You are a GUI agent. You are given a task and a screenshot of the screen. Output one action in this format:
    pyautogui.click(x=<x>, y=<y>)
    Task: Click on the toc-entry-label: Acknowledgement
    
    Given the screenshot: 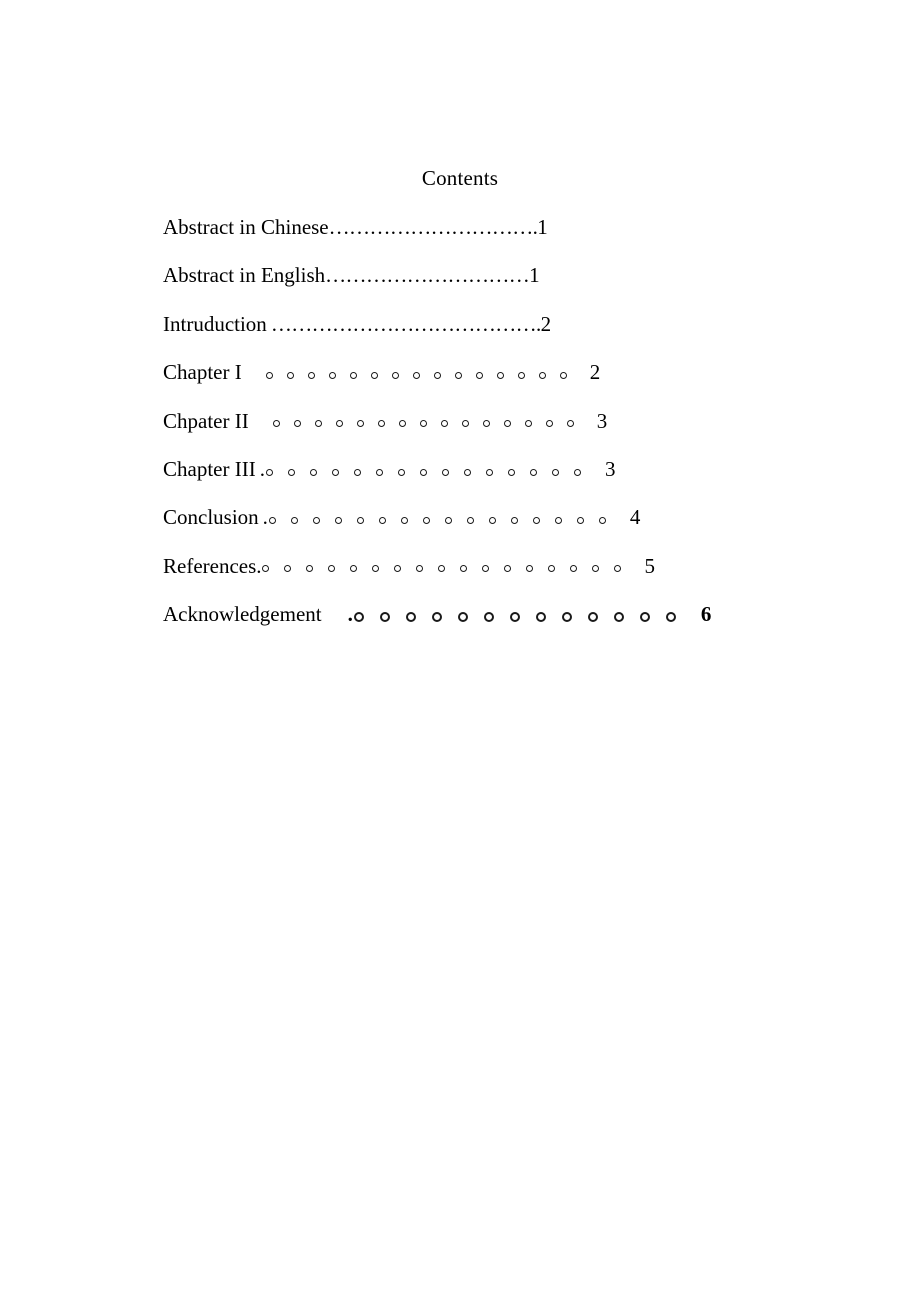 What is the action you would take?
    pyautogui.click(x=242, y=614)
    